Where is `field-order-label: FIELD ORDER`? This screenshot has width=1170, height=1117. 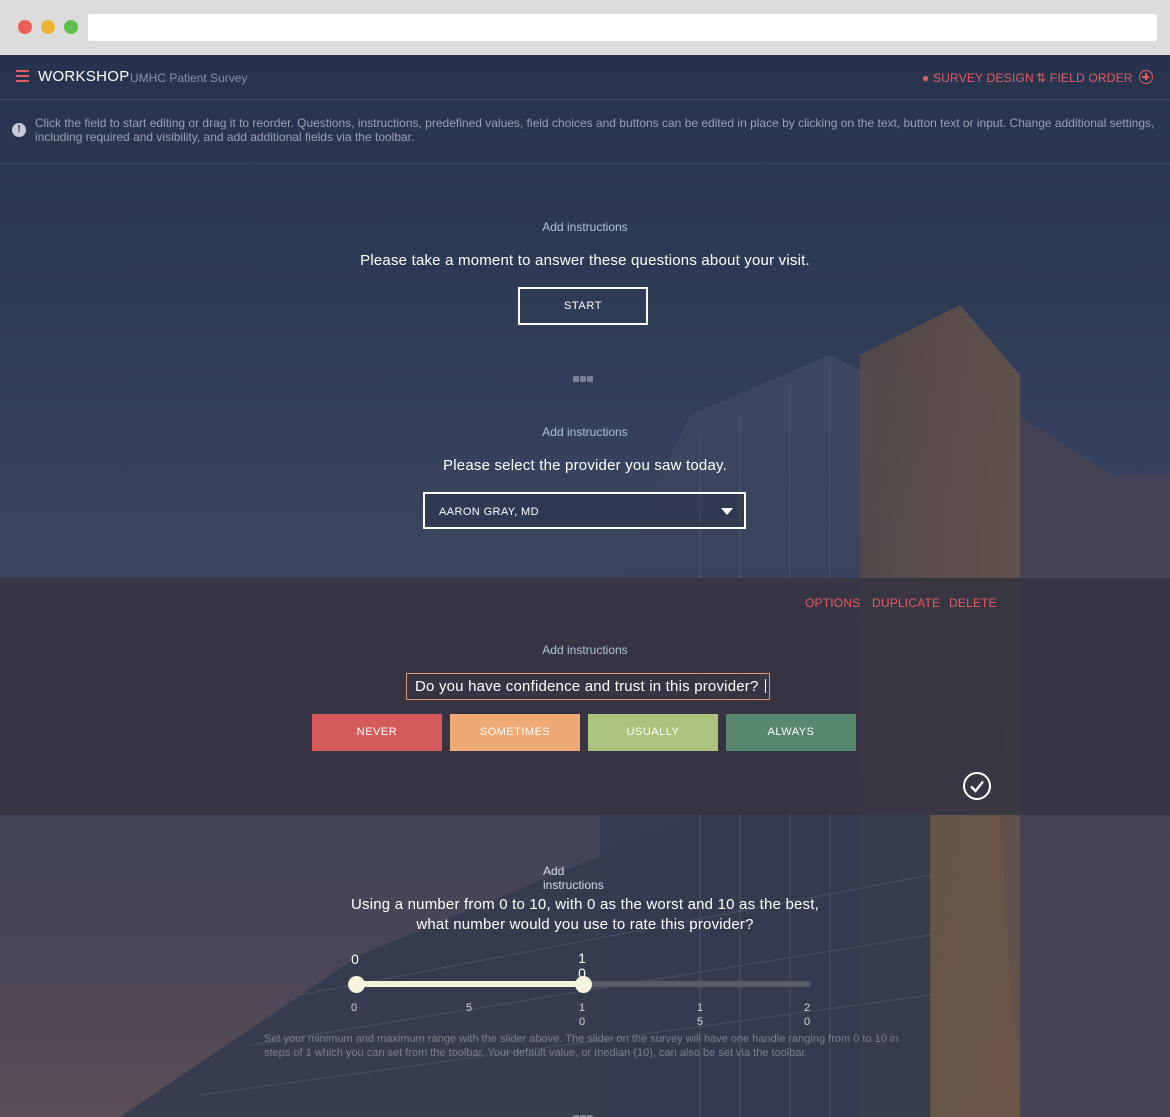 field-order-label: FIELD ORDER is located at coordinates (1091, 78).